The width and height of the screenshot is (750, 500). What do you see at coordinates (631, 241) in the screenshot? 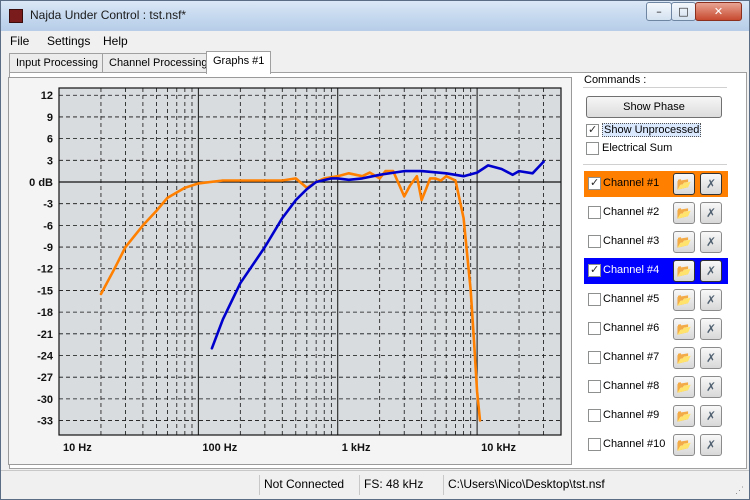
I see `channel-3-label: Channel #3` at bounding box center [631, 241].